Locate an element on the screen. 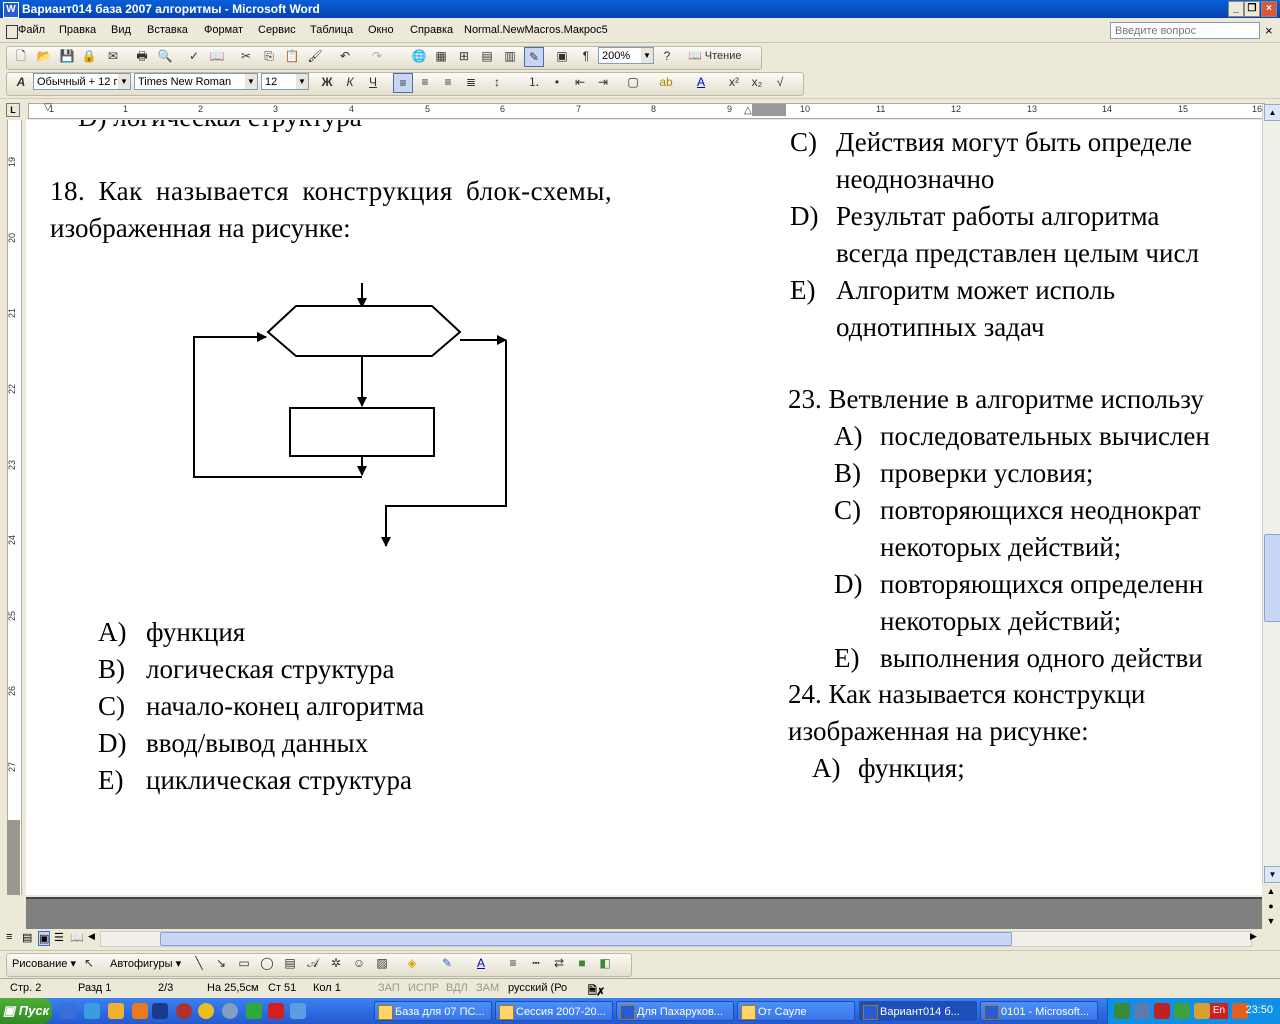 This screenshot has width=1280, height=1024. status-track-changes: ИСПР is located at coordinates (423, 988).